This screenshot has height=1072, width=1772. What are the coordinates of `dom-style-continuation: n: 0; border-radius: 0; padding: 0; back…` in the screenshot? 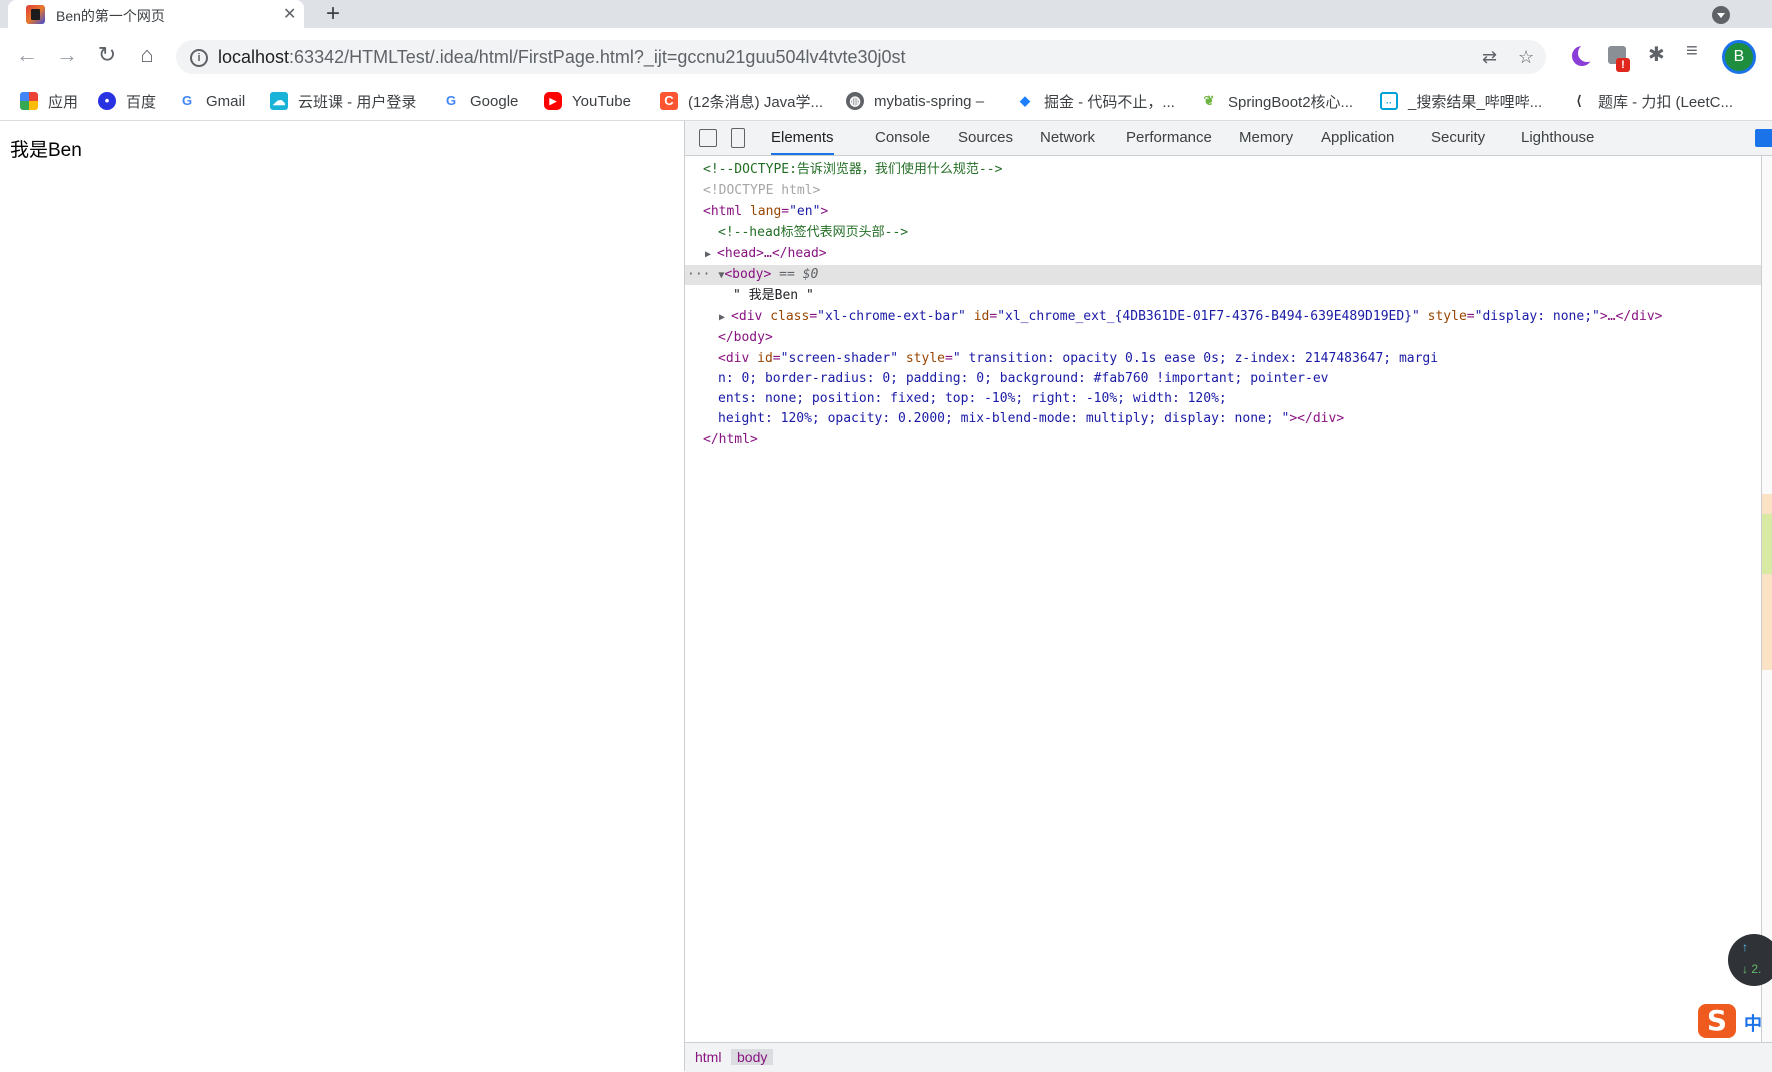 It's located at (1023, 378).